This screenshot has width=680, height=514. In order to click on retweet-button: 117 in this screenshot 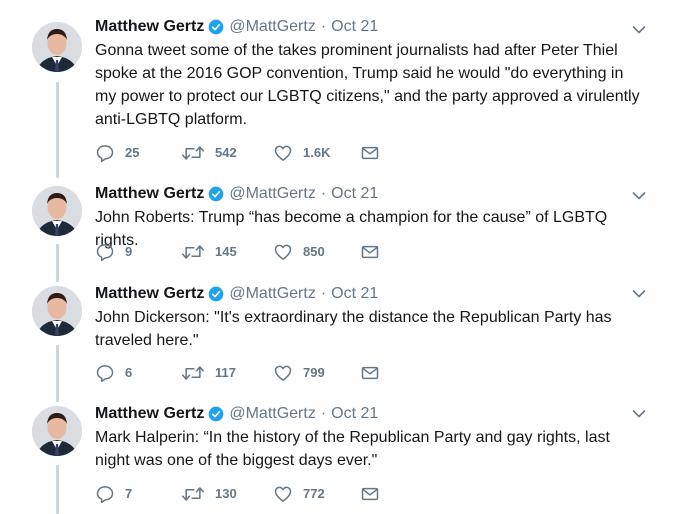, I will do `click(208, 373)`.